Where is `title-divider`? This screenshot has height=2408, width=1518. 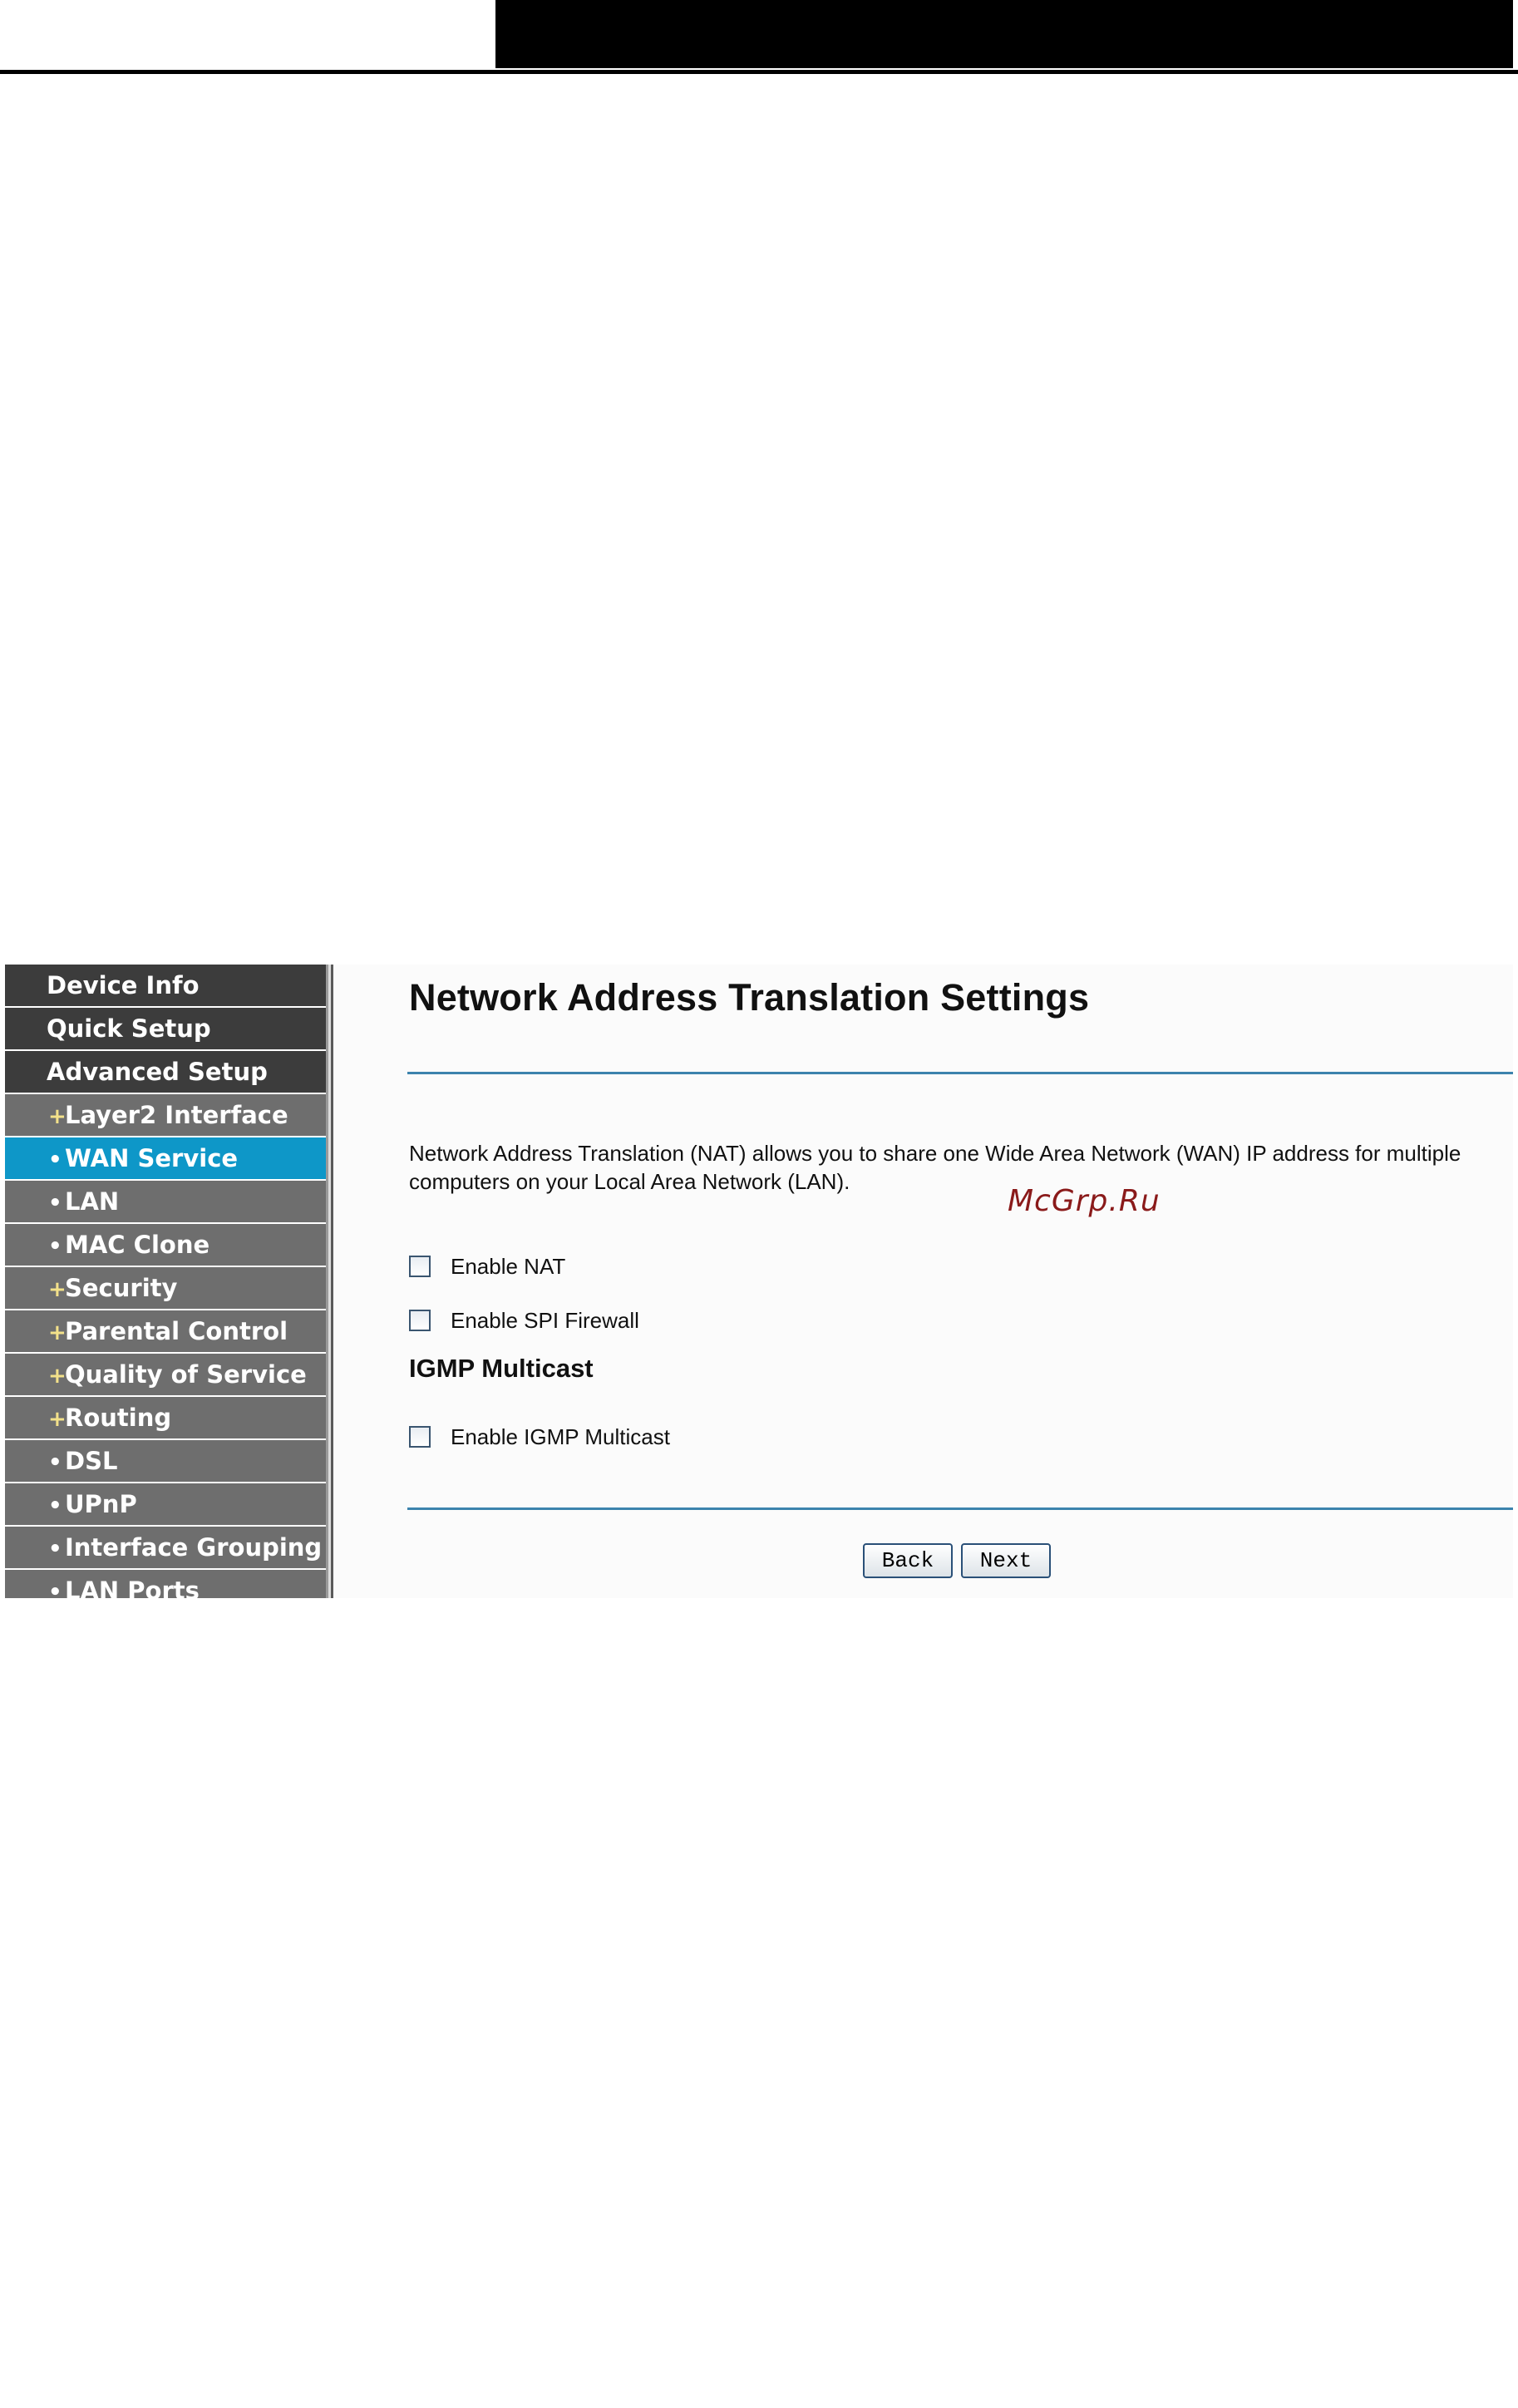 title-divider is located at coordinates (960, 1073).